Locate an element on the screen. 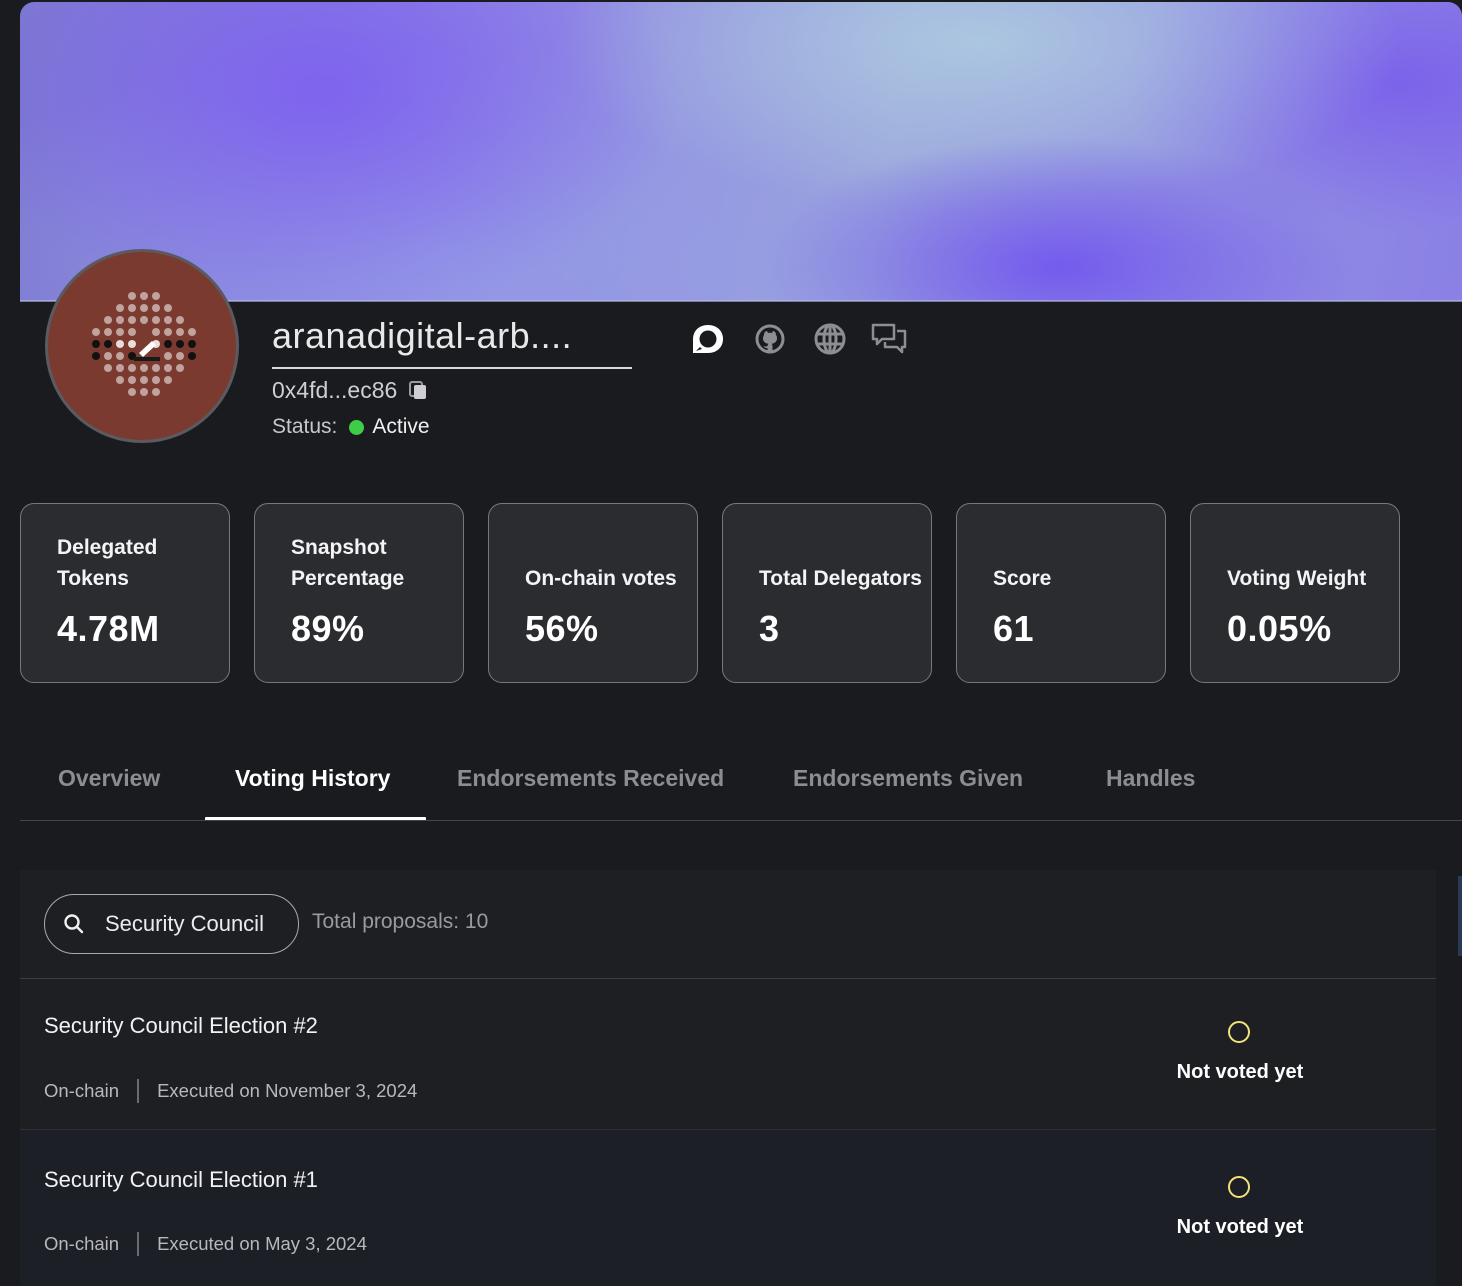 The image size is (1462, 1286). proposal-meta: On-chain Executed on November 3, 2024 is located at coordinates (230, 1091).